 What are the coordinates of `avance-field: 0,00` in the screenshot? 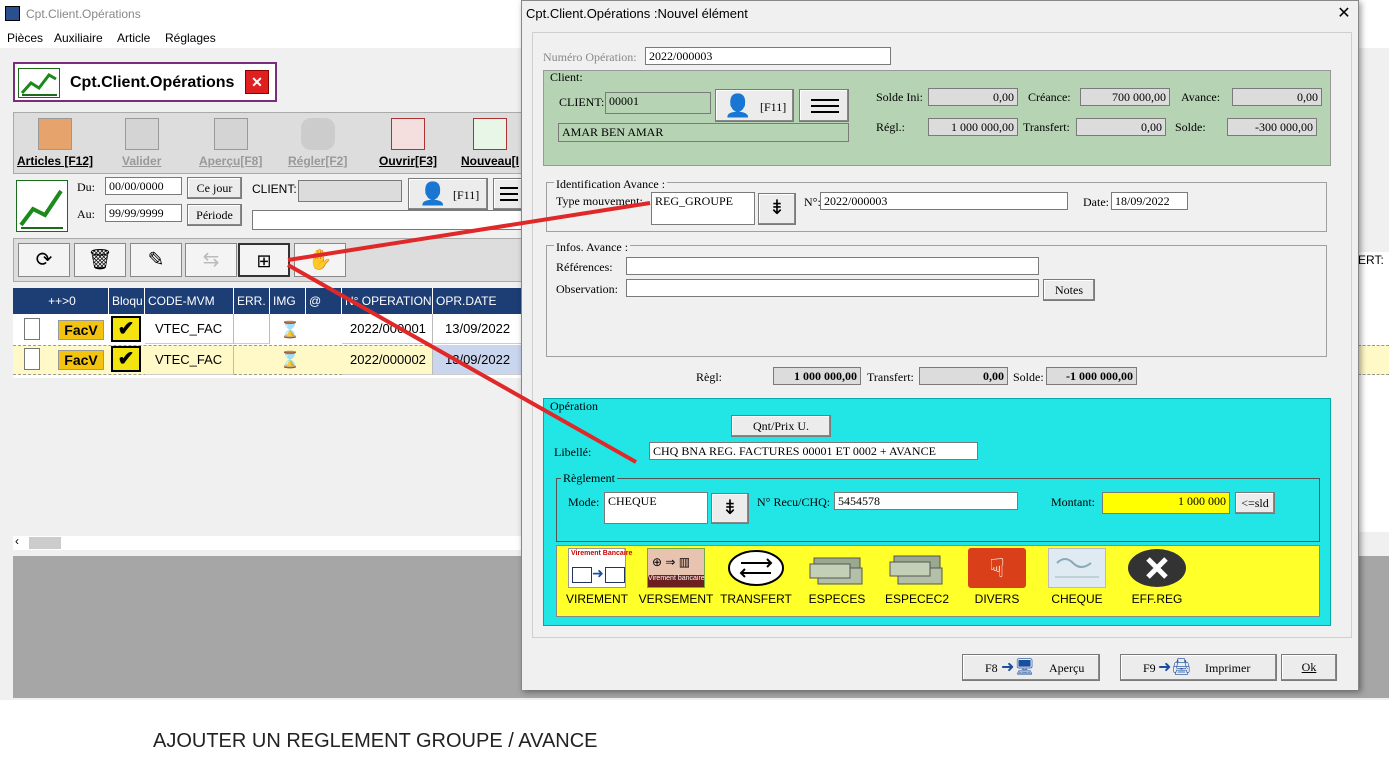 It's located at (1277, 97).